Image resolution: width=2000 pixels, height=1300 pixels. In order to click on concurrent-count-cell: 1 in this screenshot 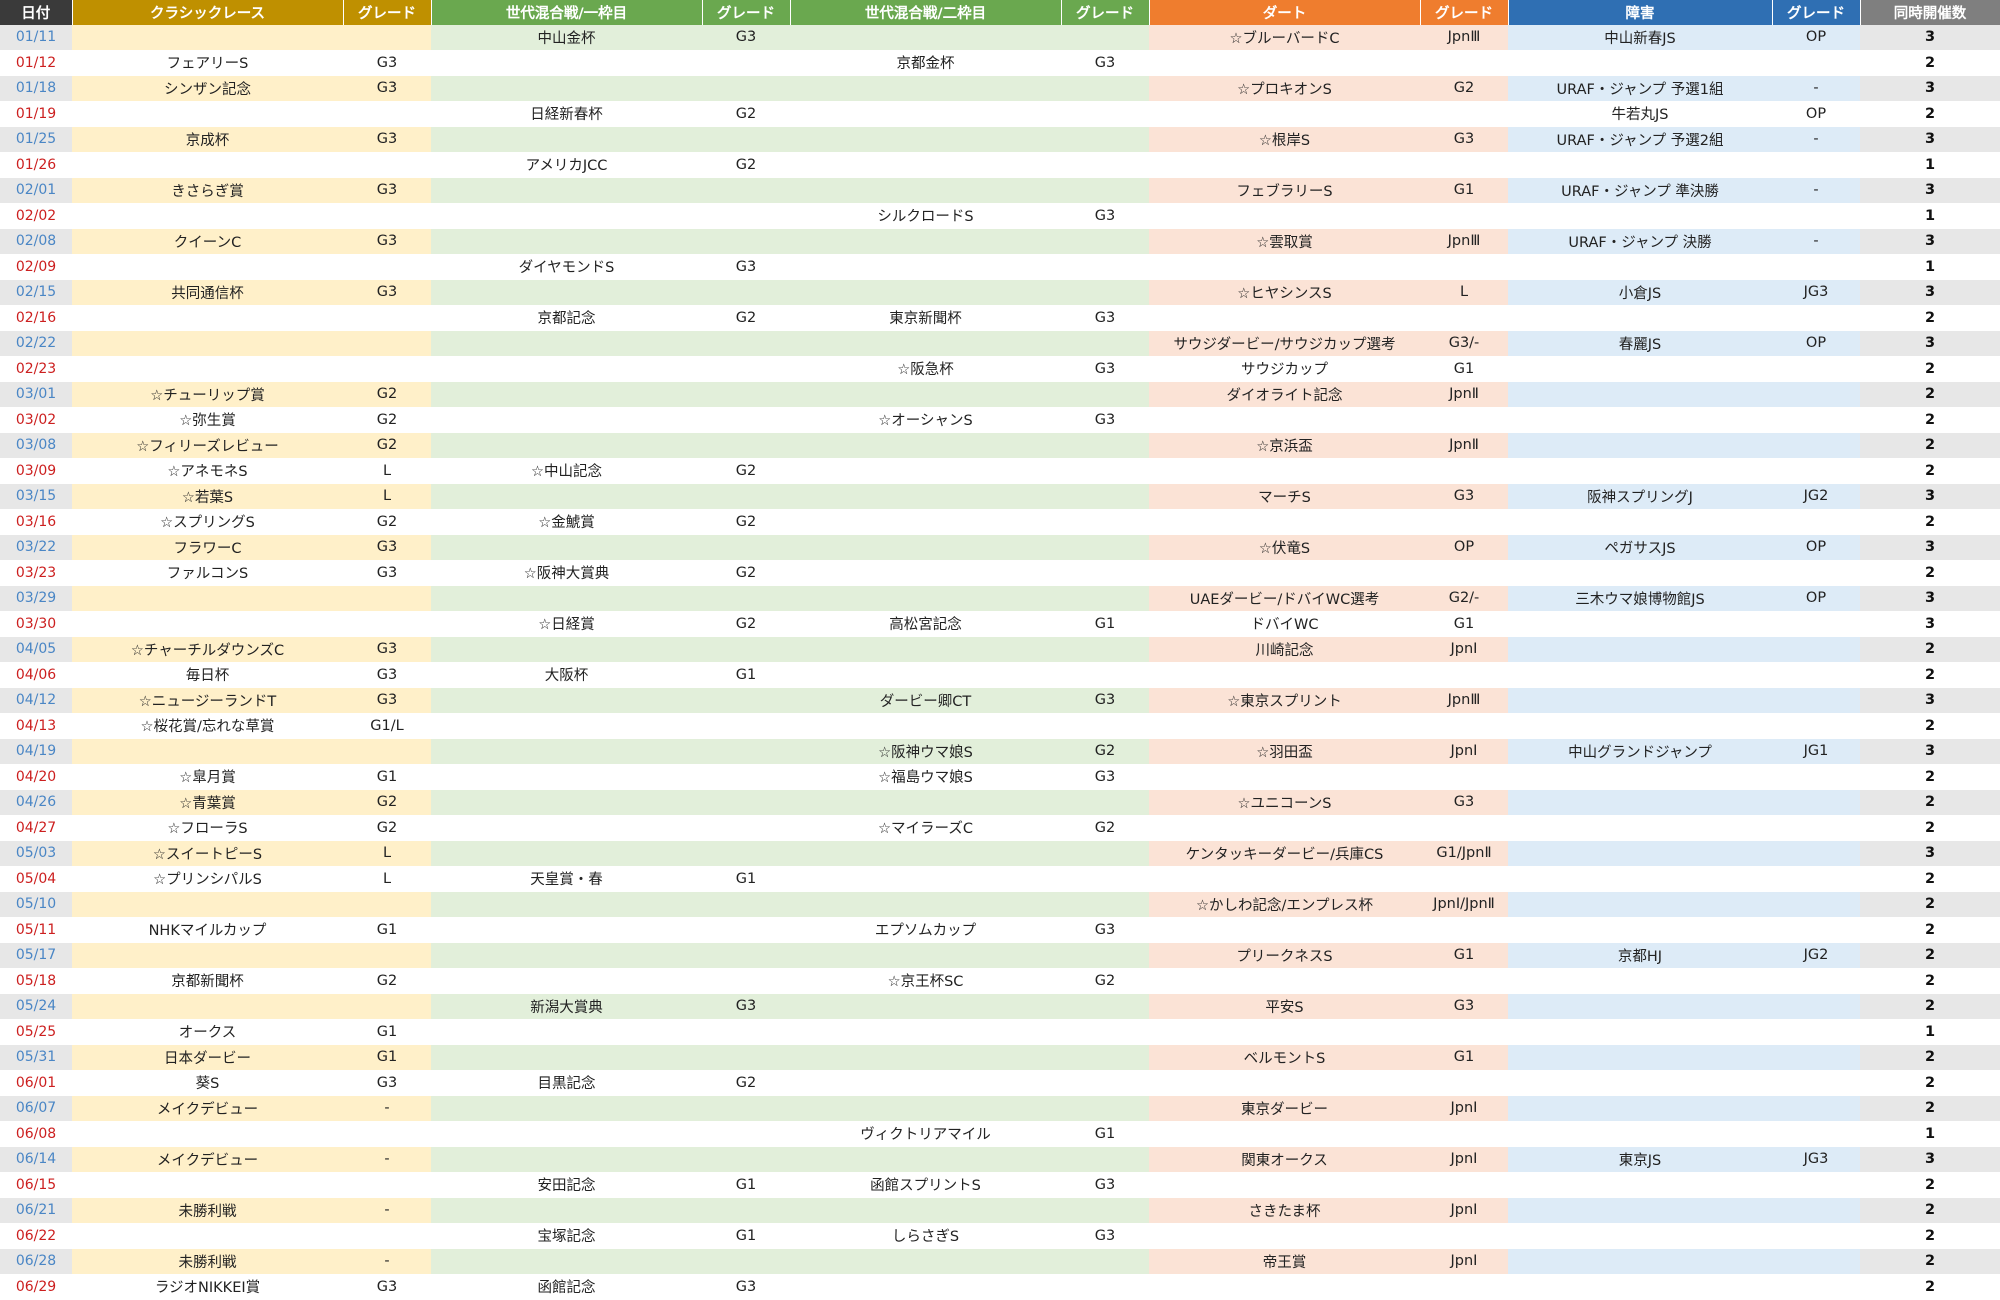, I will do `click(1930, 165)`.